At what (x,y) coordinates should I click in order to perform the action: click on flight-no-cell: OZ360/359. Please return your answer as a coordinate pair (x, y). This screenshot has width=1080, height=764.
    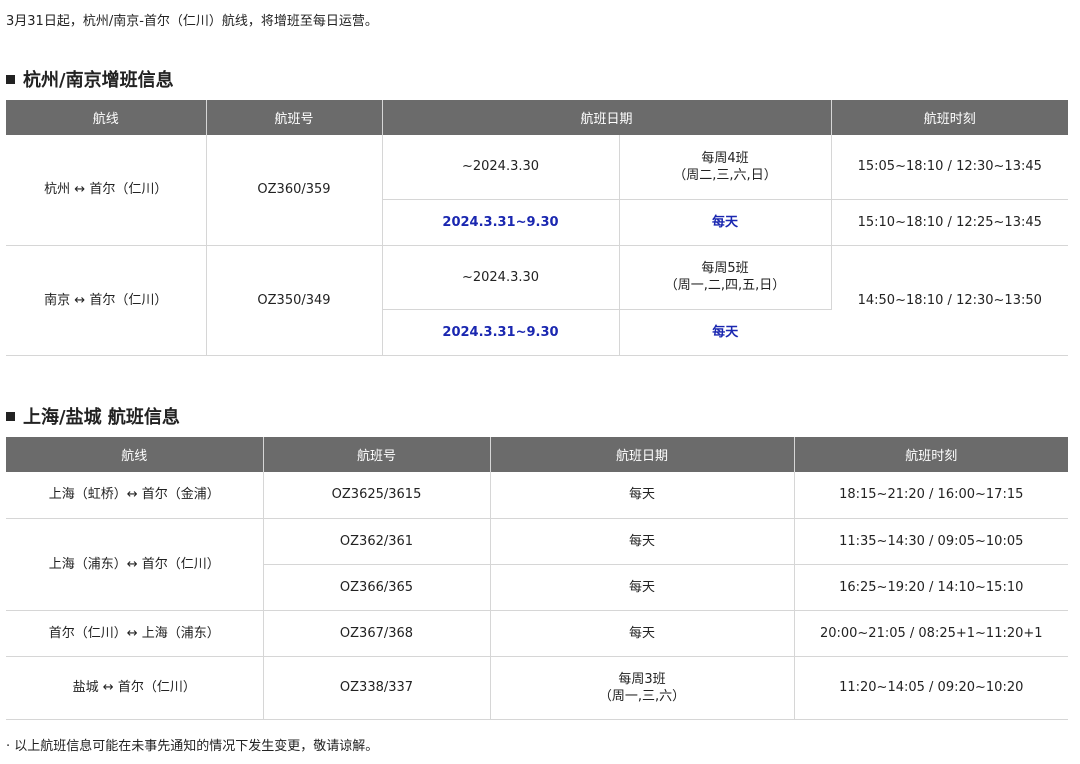
    Looking at the image, I should click on (294, 190).